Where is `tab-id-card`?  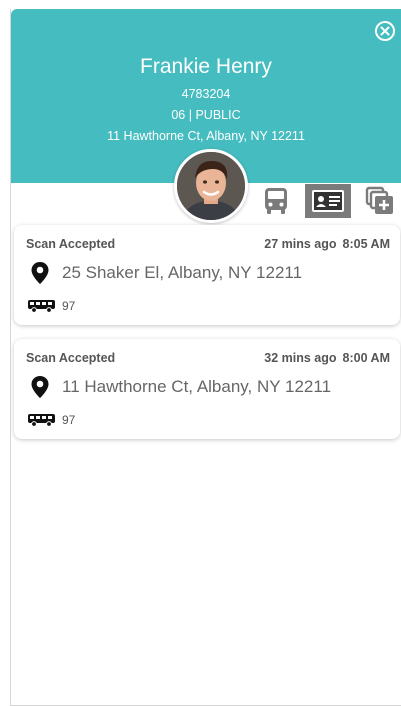
tab-id-card is located at coordinates (328, 201).